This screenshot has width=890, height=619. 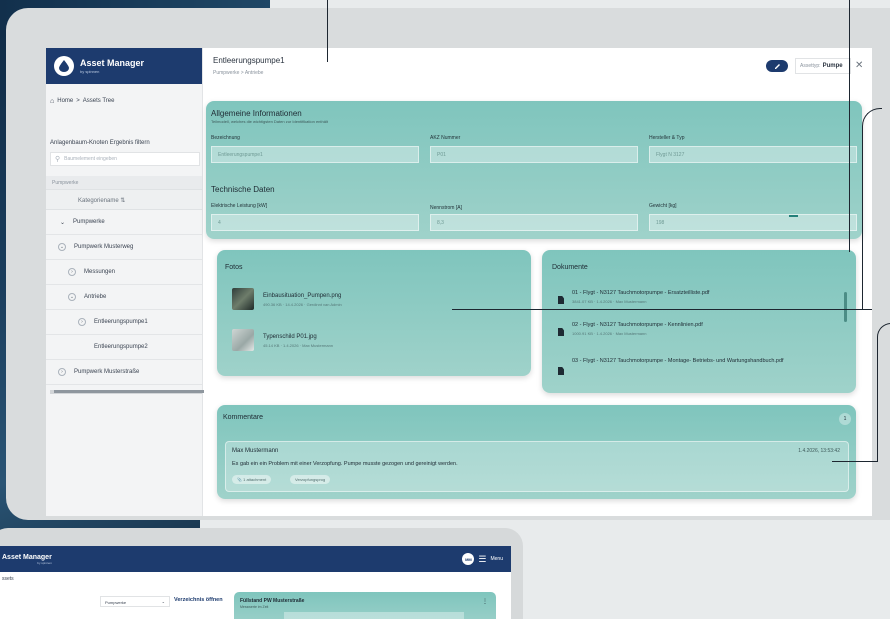 I want to click on tree-row: ⌄ Pumpwerk Musterweg, so click(x=124, y=247).